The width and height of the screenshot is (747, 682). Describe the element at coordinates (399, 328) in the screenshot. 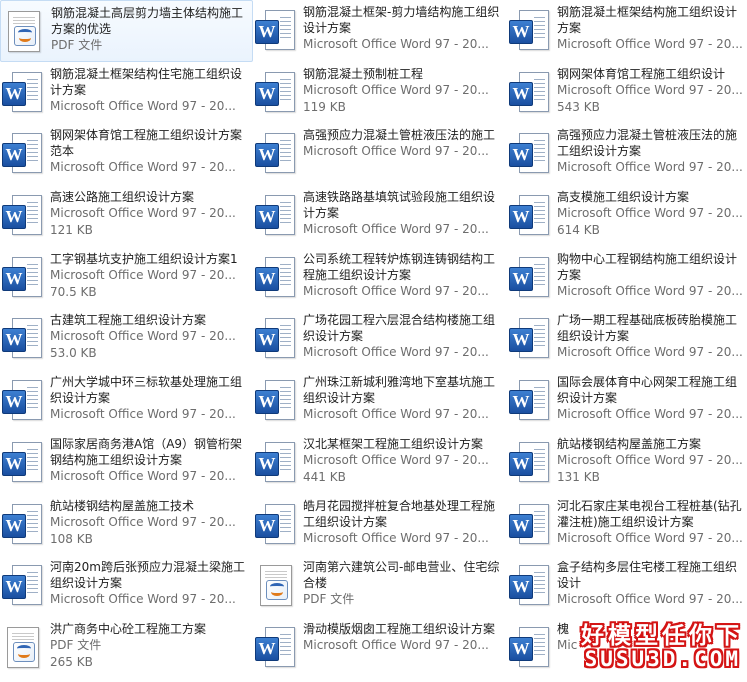

I see `file-name: 广场花园工程六层混合结构楼施工组织设计方案` at that location.